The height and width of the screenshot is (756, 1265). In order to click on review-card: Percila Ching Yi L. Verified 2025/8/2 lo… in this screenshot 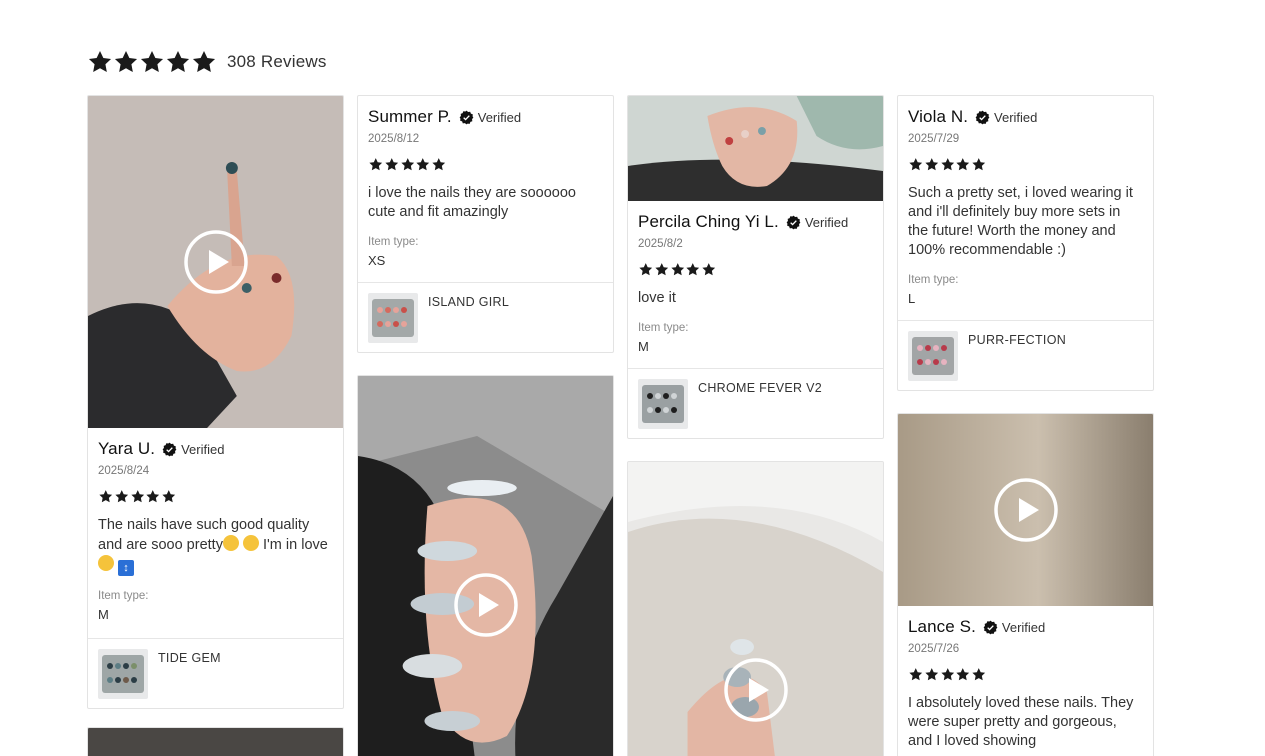, I will do `click(755, 267)`.